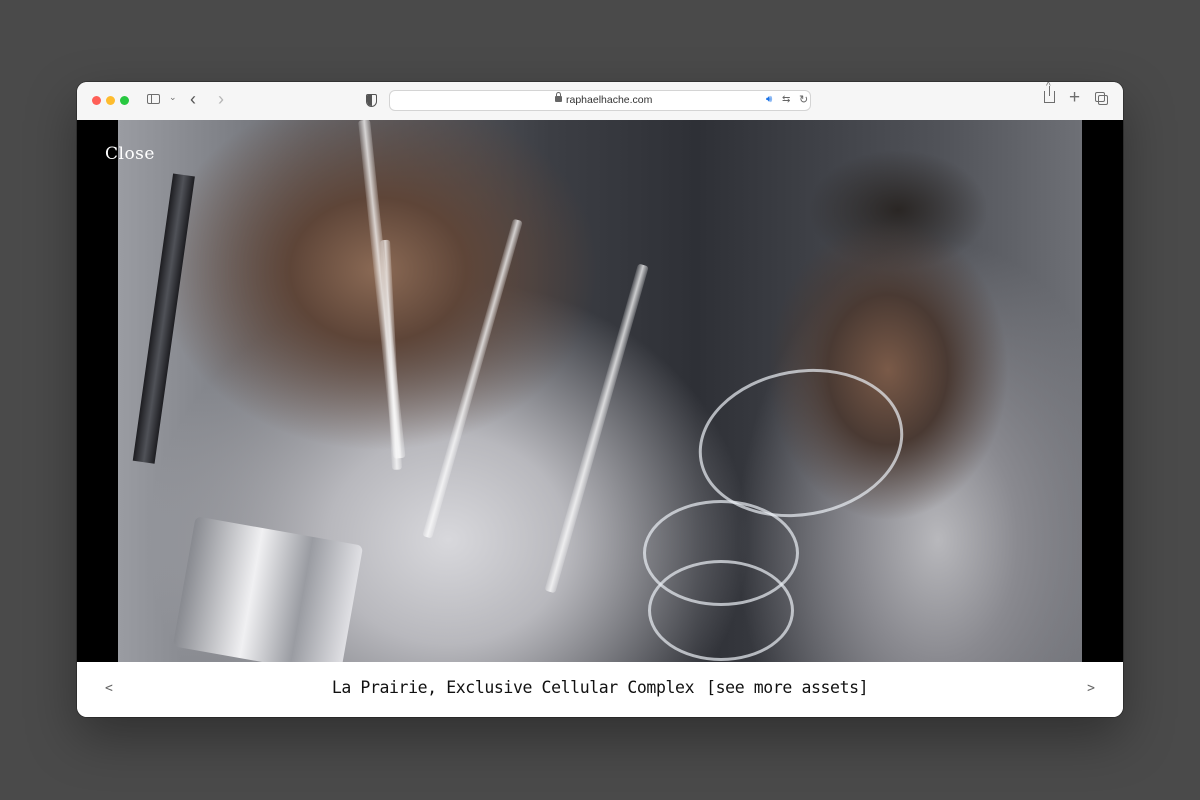  What do you see at coordinates (609, 100) in the screenshot?
I see `url-text: raphaelhache.com` at bounding box center [609, 100].